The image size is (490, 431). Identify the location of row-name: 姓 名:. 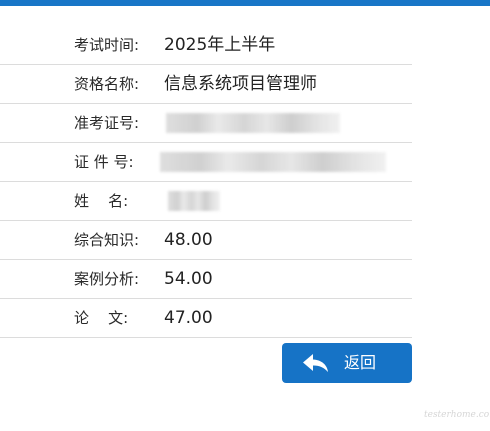
(206, 201).